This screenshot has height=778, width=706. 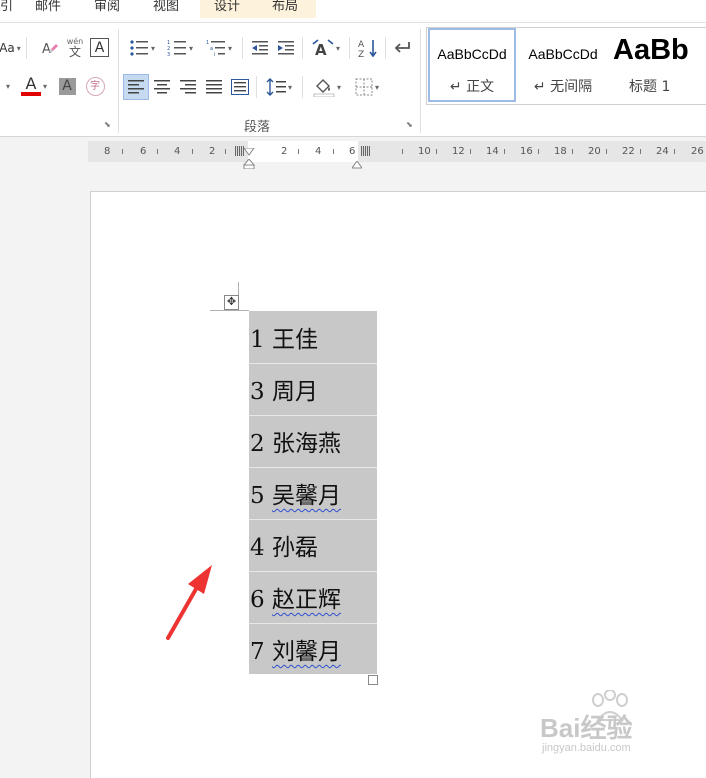 I want to click on baidu-watermark: Bai经验 jingyan.baidu.com, so click(x=620, y=727).